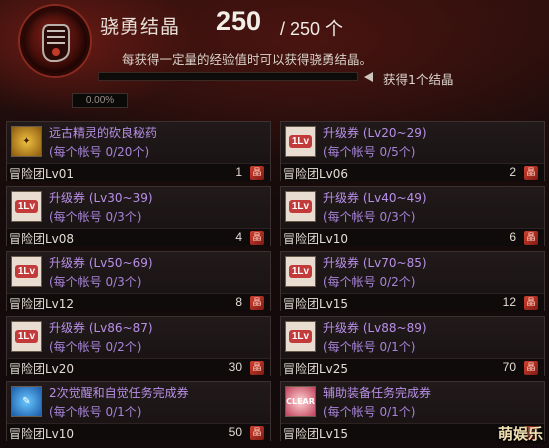 The height and width of the screenshot is (448, 549). What do you see at coordinates (412, 367) in the screenshot?
I see `reward-card-footer: 冒险团Lv25 70 晶` at bounding box center [412, 367].